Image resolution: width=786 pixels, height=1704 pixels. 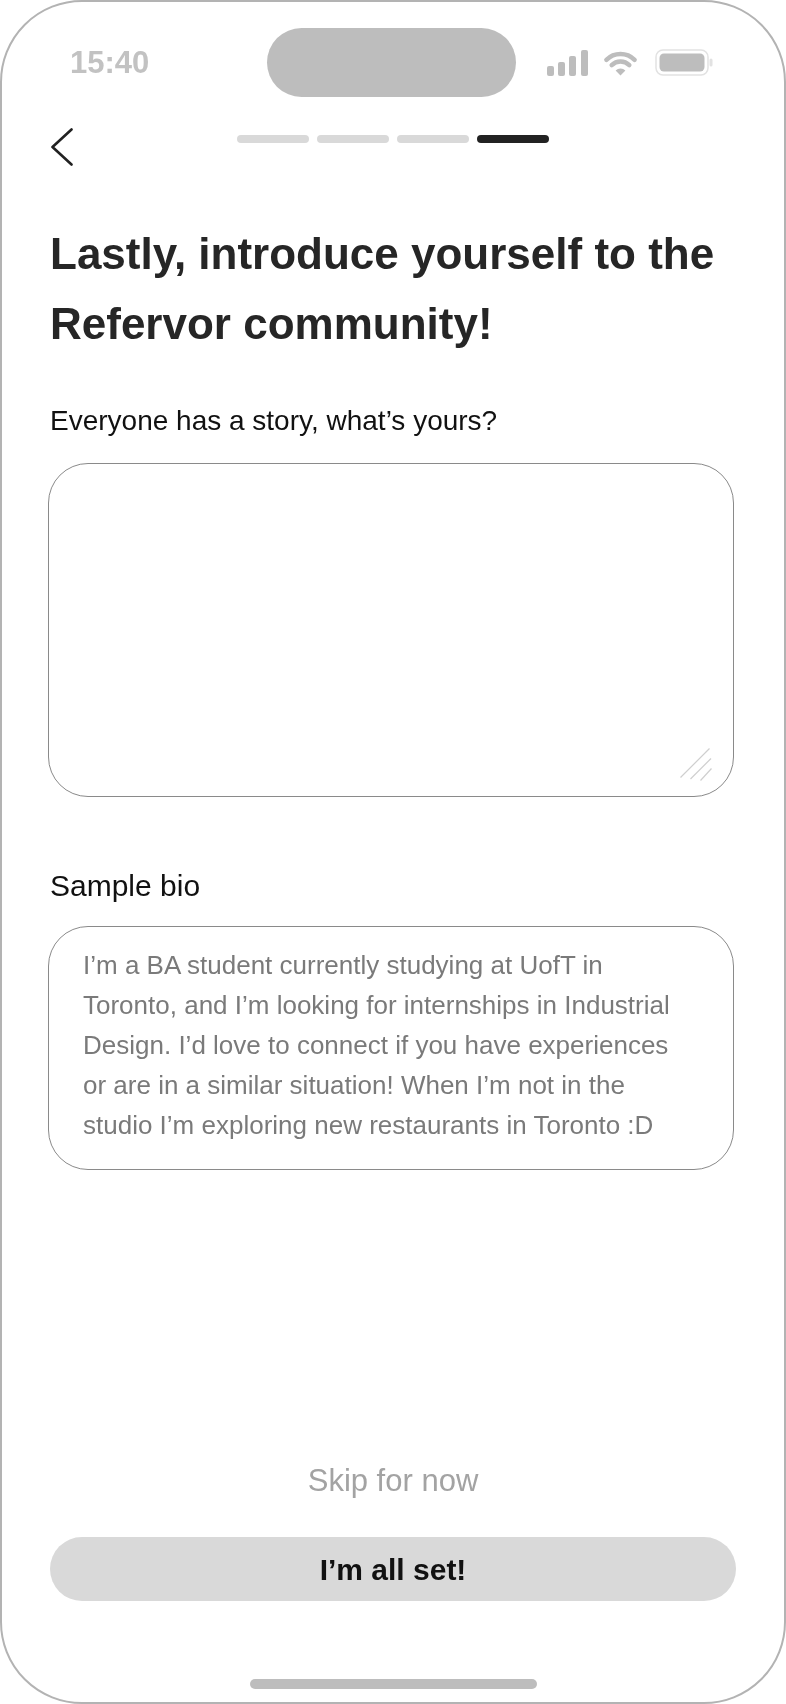 I want to click on battery-icon, so click(x=684, y=62).